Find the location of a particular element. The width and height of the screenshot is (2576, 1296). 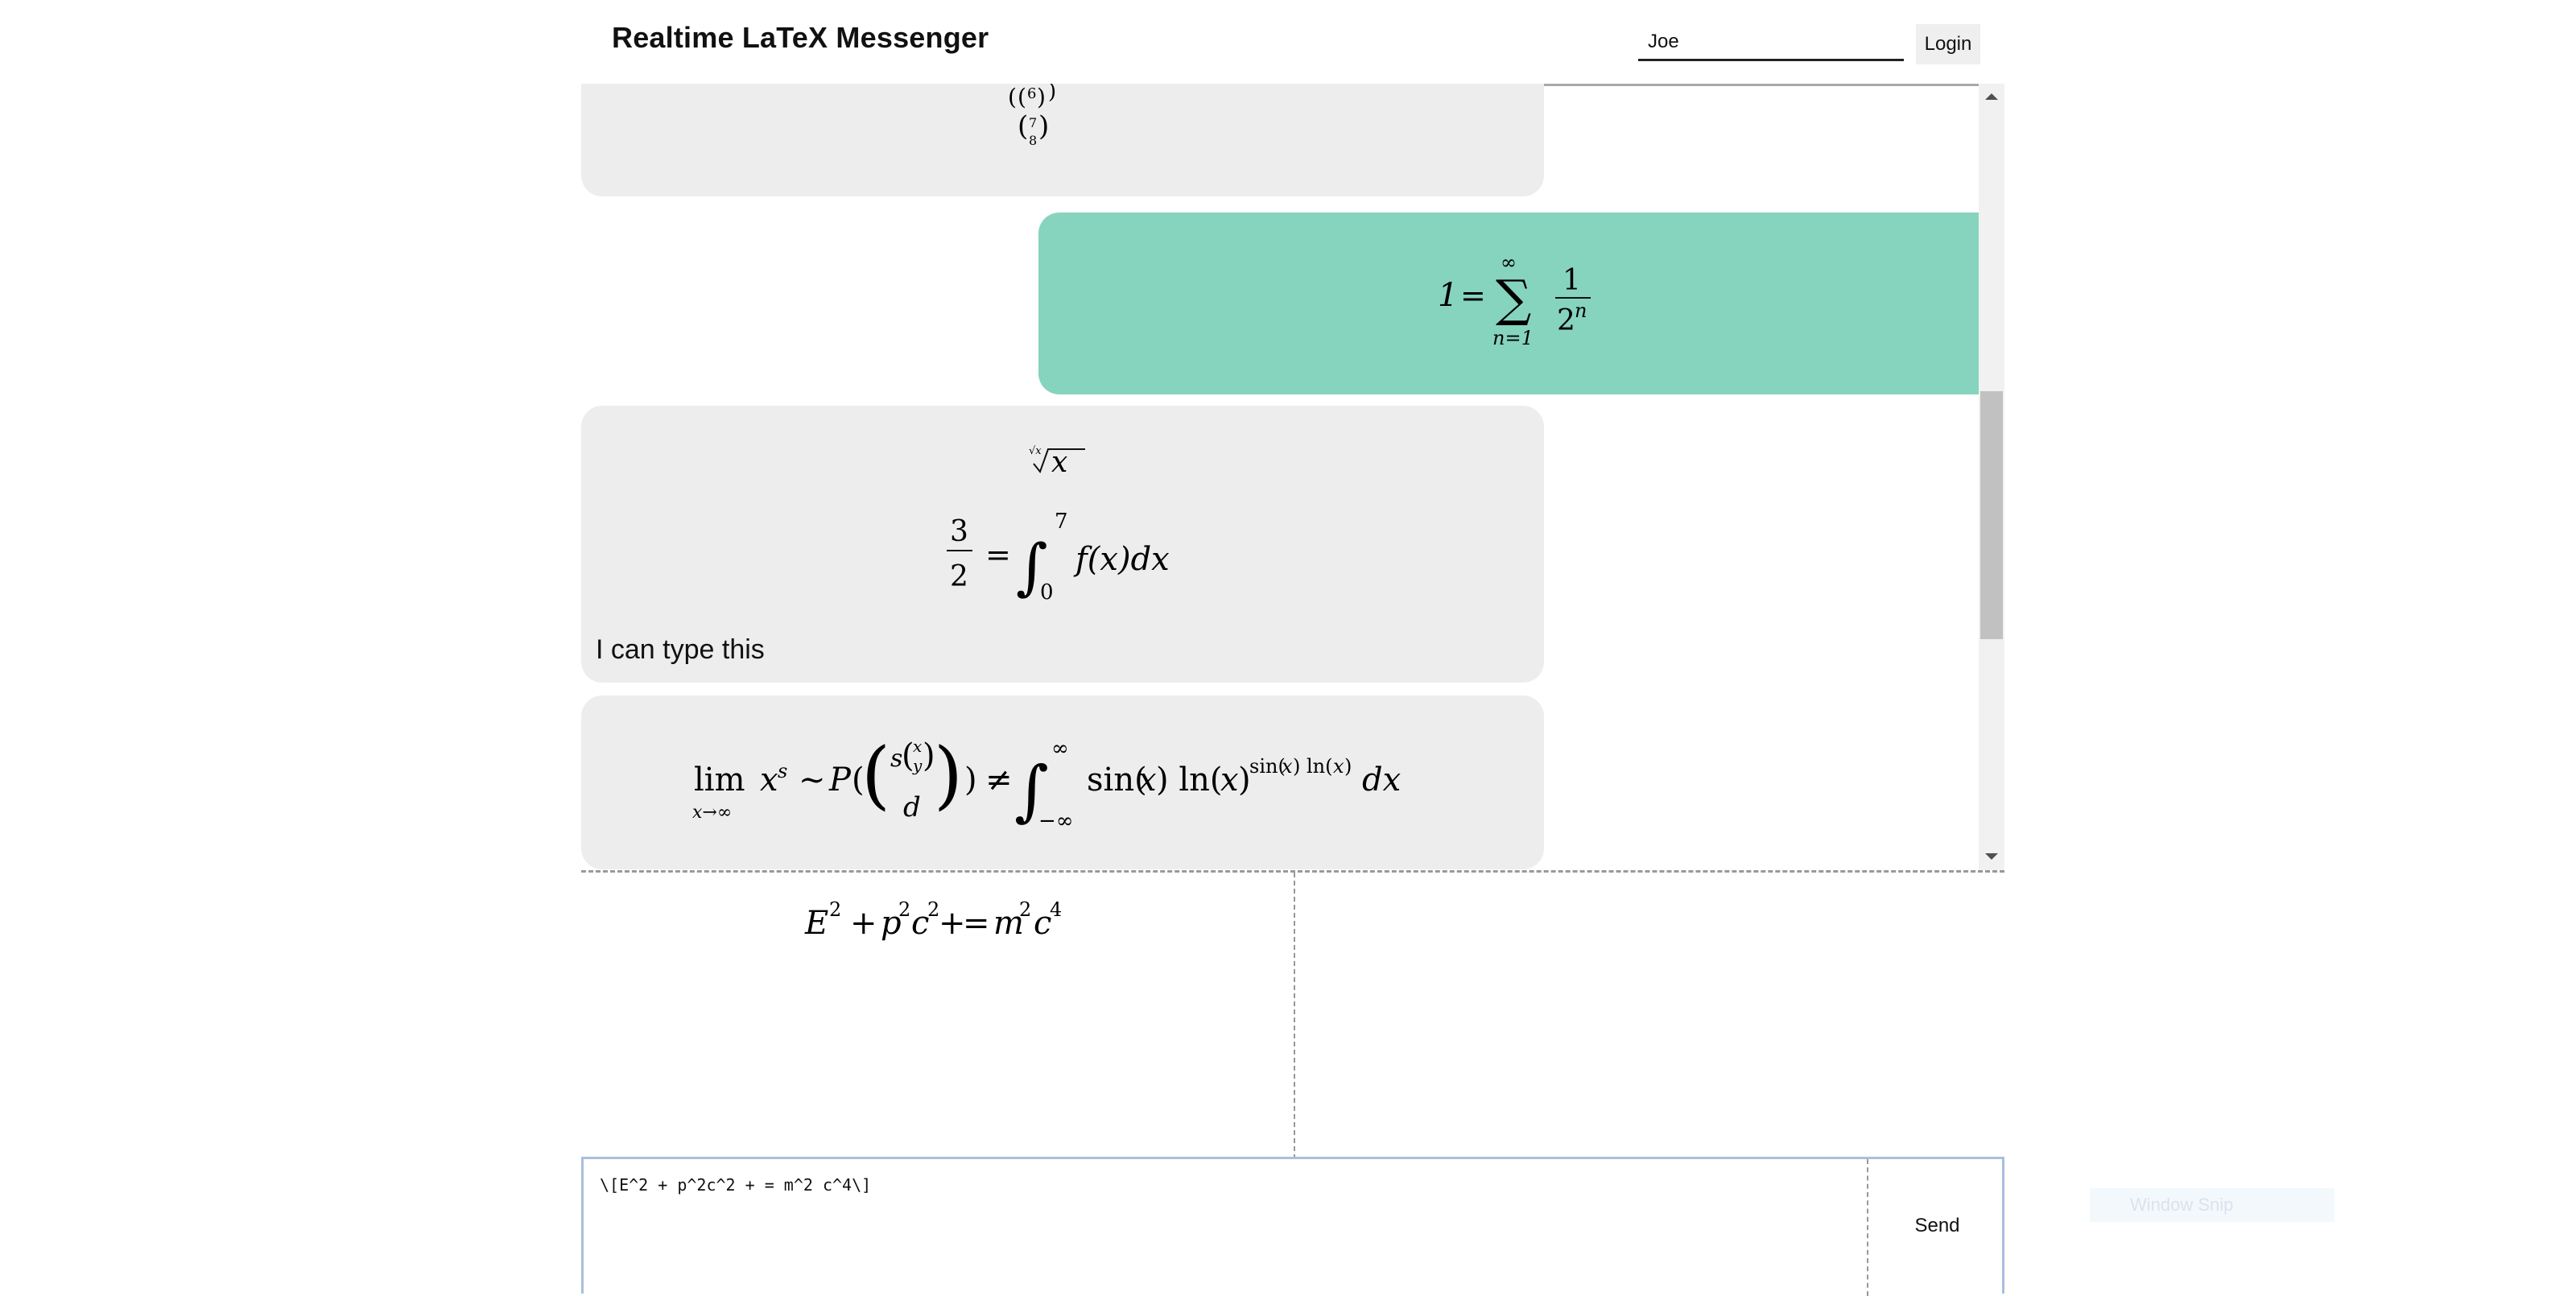

username-input is located at coordinates (1771, 42).